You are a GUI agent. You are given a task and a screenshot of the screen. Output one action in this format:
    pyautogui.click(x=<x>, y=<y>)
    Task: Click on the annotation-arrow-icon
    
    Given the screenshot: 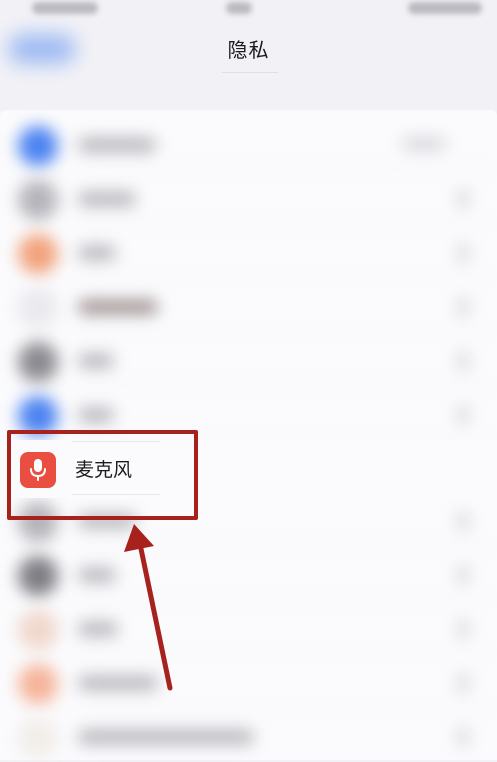 What is the action you would take?
    pyautogui.click(x=148, y=607)
    